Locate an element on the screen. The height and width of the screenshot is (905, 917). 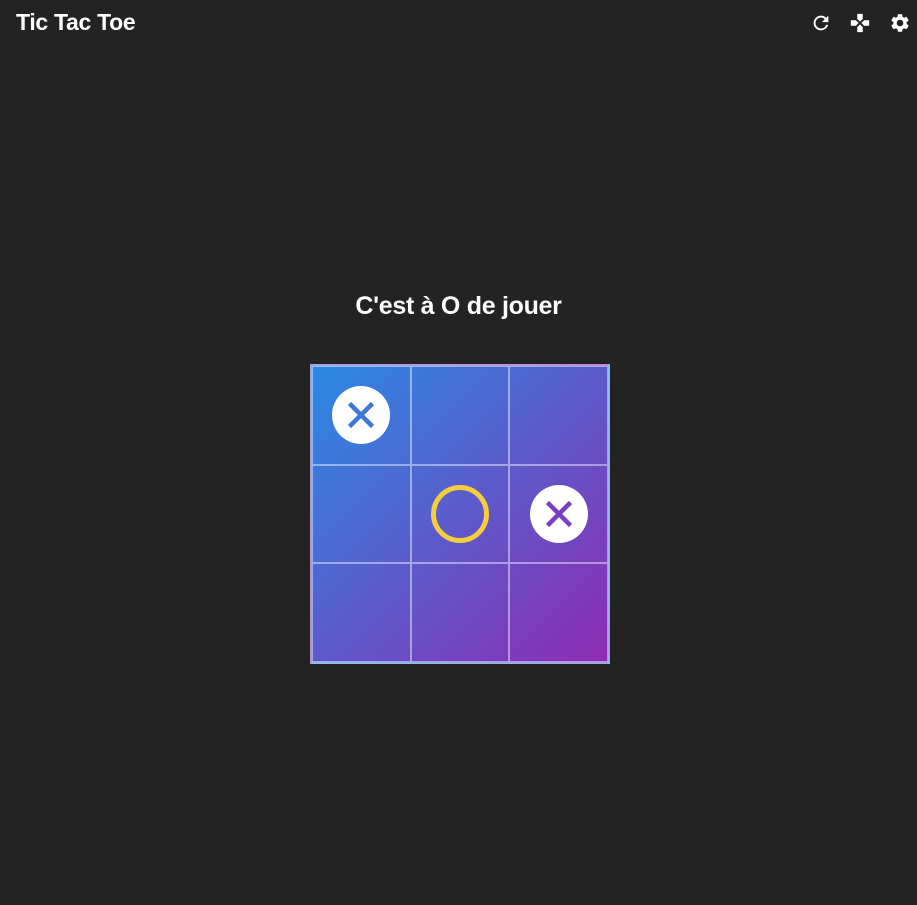
game-board is located at coordinates (460, 514).